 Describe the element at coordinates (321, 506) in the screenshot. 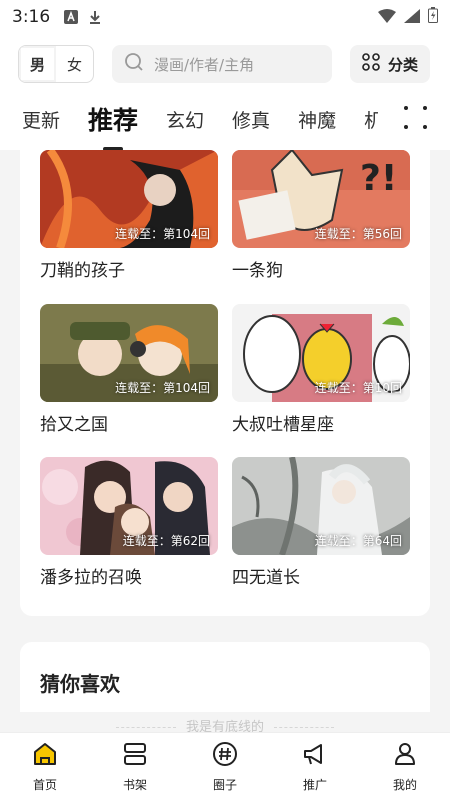

I see `comic-cover: 连载至：第64回` at that location.